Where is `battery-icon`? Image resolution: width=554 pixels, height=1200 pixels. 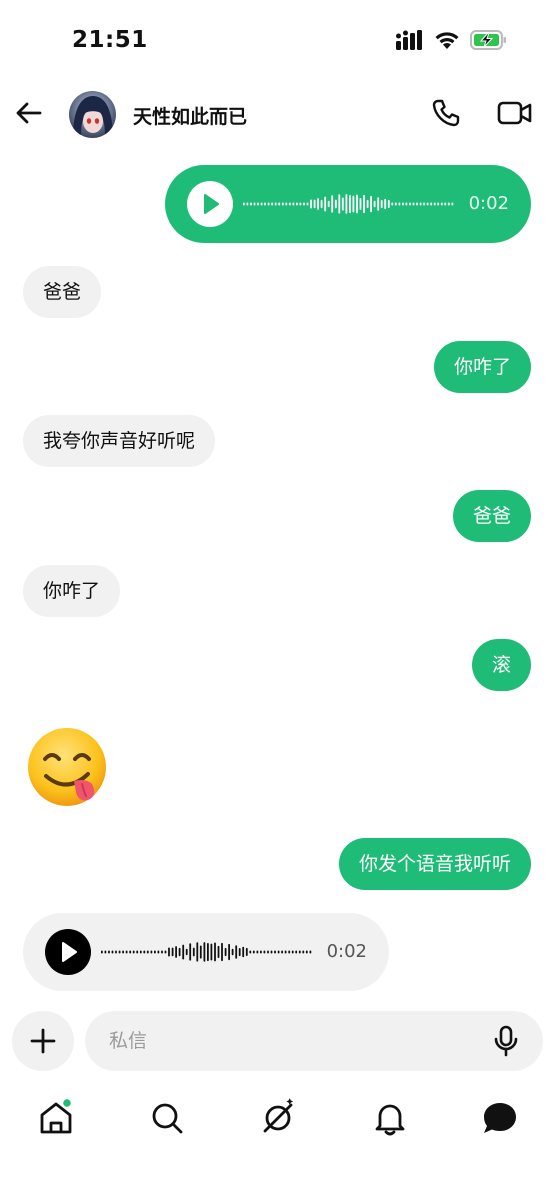
battery-icon is located at coordinates (488, 40).